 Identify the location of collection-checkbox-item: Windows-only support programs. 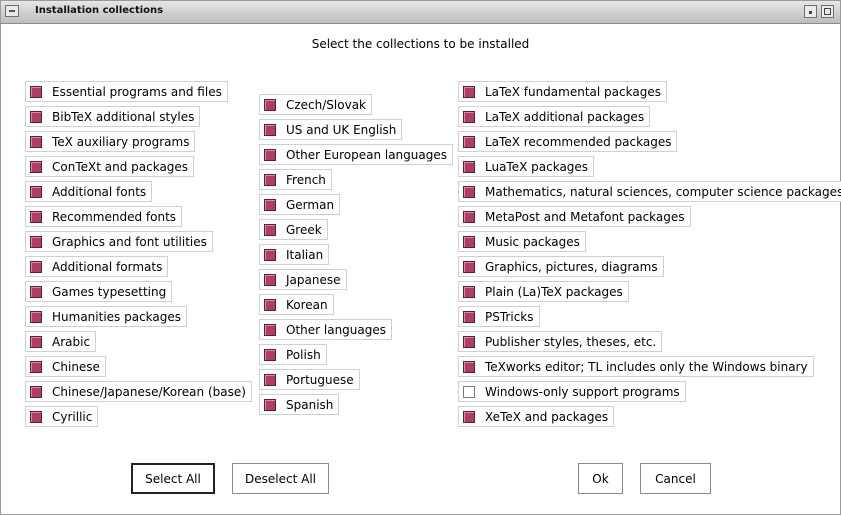
(572, 391).